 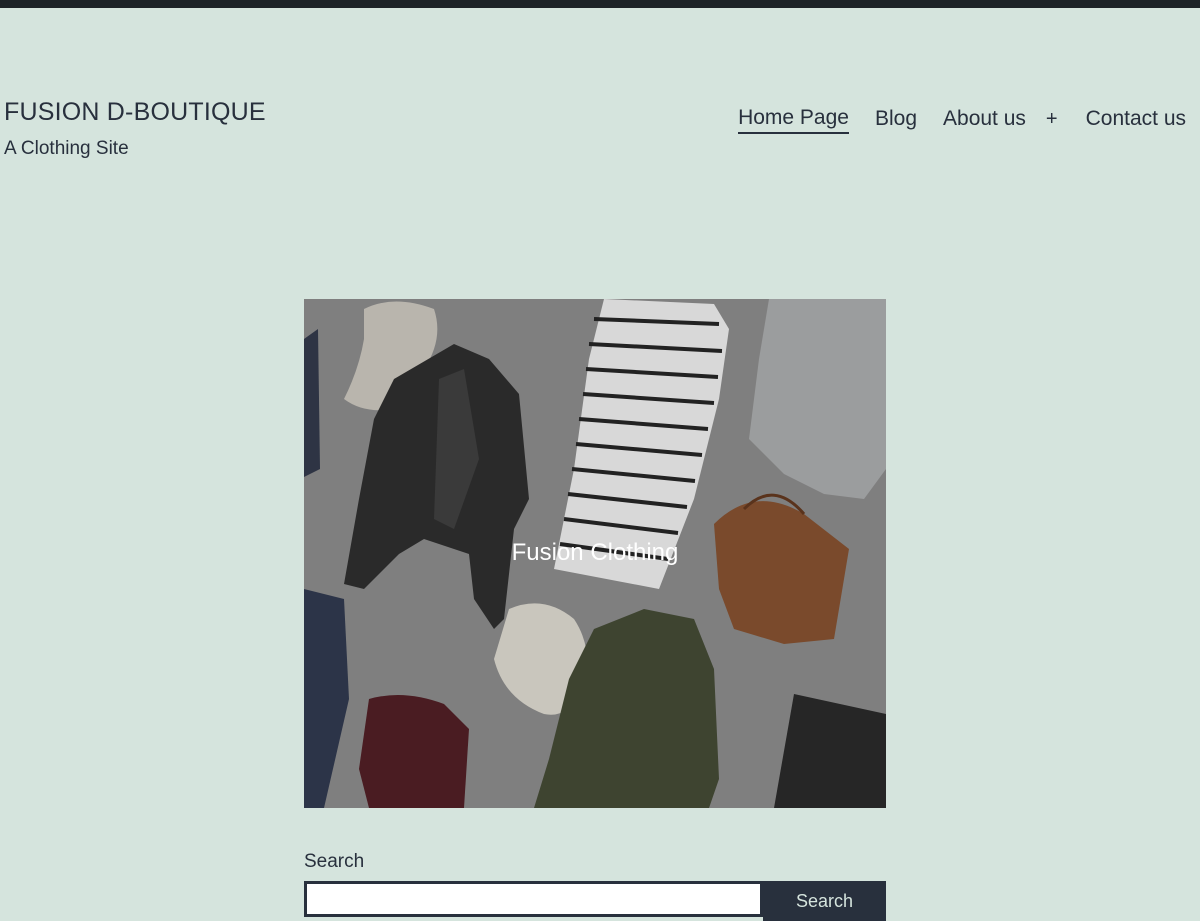 I want to click on nav-item-contact-us: Contact us, so click(x=1136, y=119).